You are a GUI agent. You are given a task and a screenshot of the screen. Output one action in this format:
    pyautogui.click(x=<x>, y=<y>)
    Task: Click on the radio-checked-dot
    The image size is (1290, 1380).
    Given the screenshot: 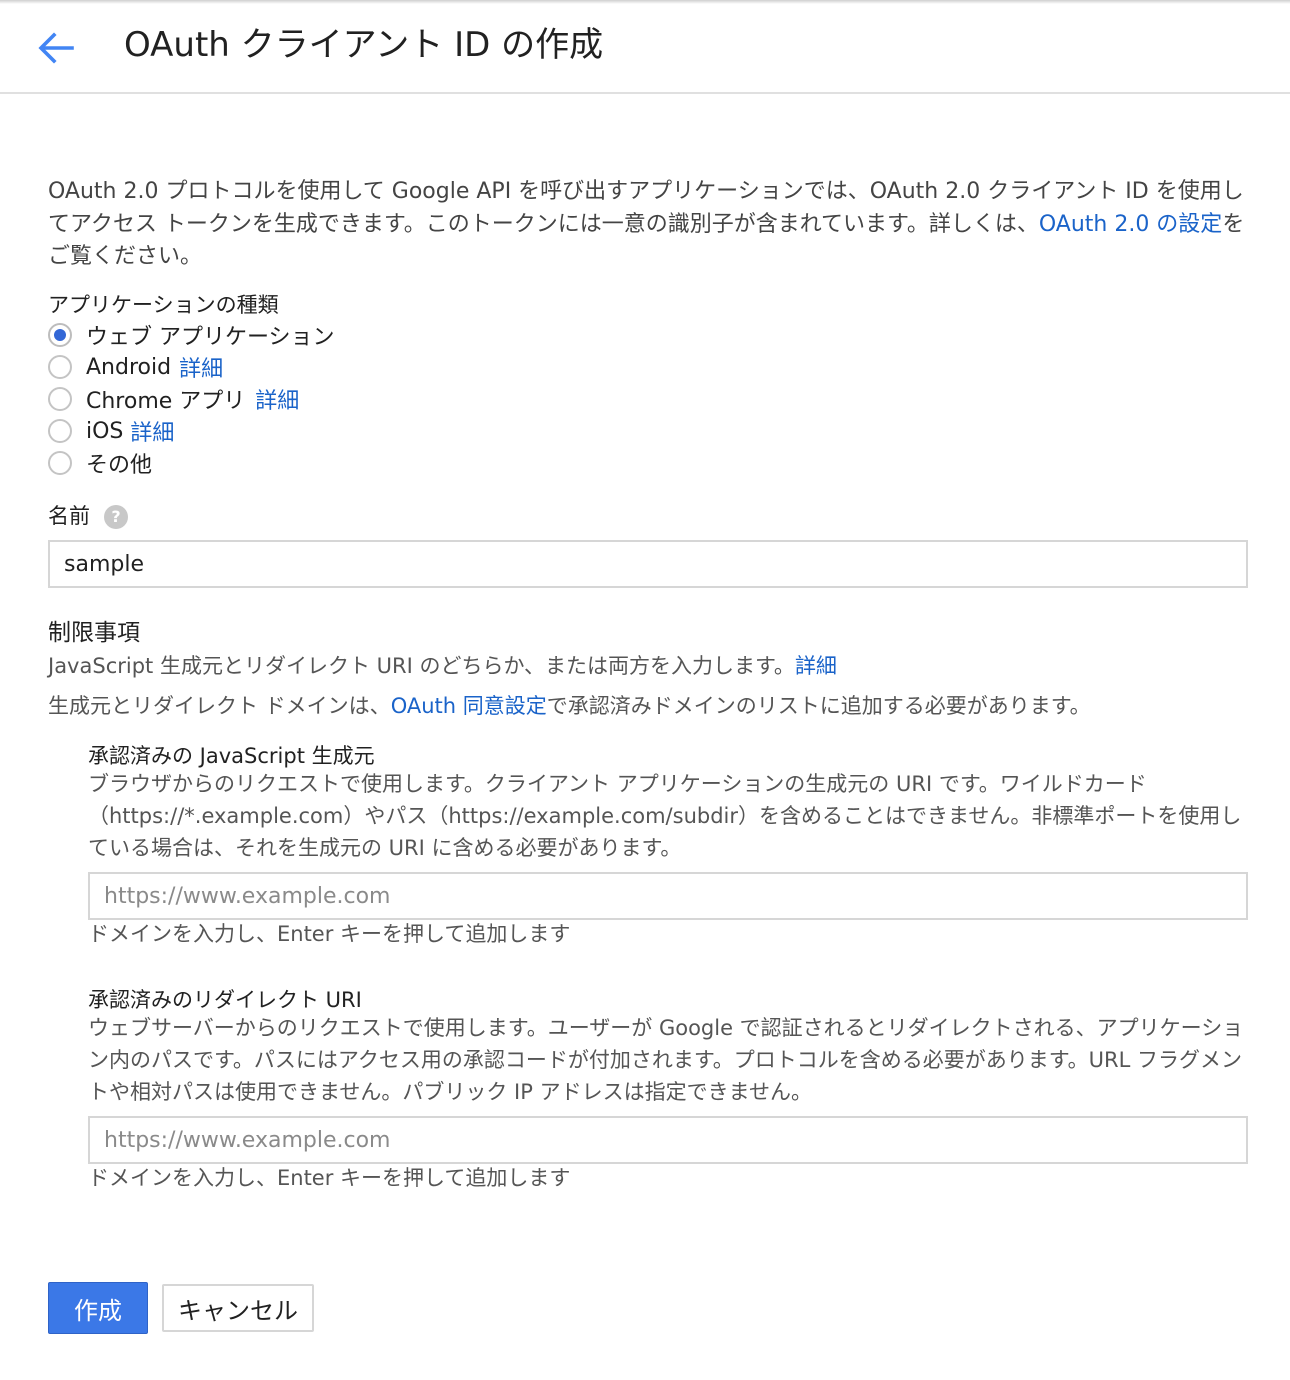 What is the action you would take?
    pyautogui.click(x=60, y=335)
    